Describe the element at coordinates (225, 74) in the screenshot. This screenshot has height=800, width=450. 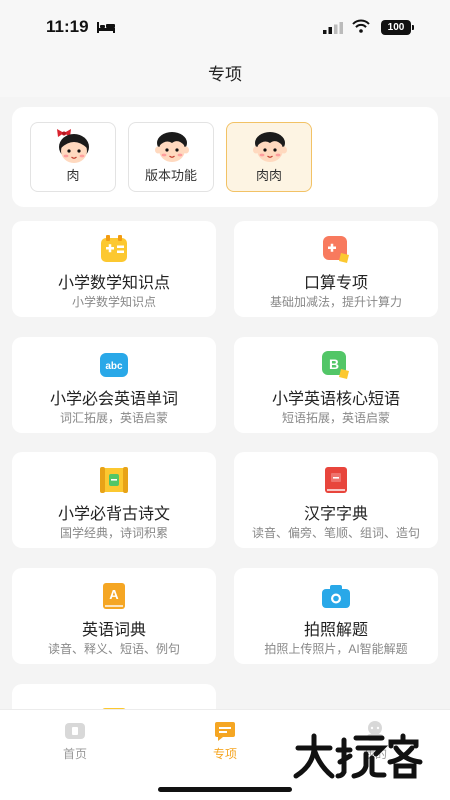
I see `page-title: 专项` at that location.